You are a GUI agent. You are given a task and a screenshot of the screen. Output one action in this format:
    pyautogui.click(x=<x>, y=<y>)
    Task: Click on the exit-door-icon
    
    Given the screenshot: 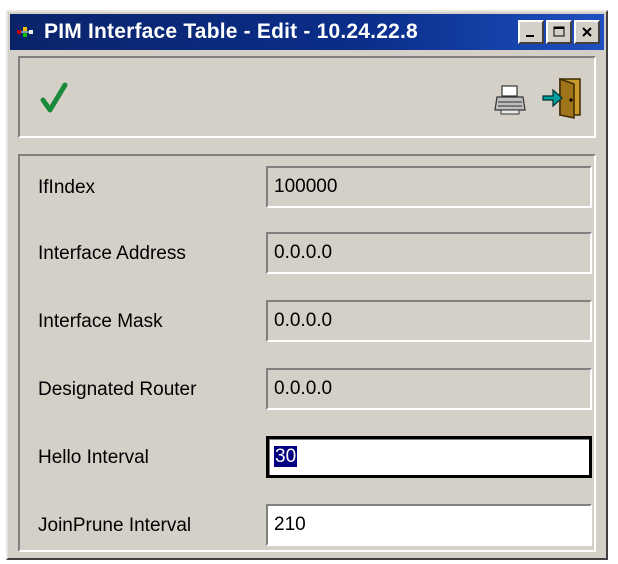 What is the action you would take?
    pyautogui.click(x=561, y=98)
    